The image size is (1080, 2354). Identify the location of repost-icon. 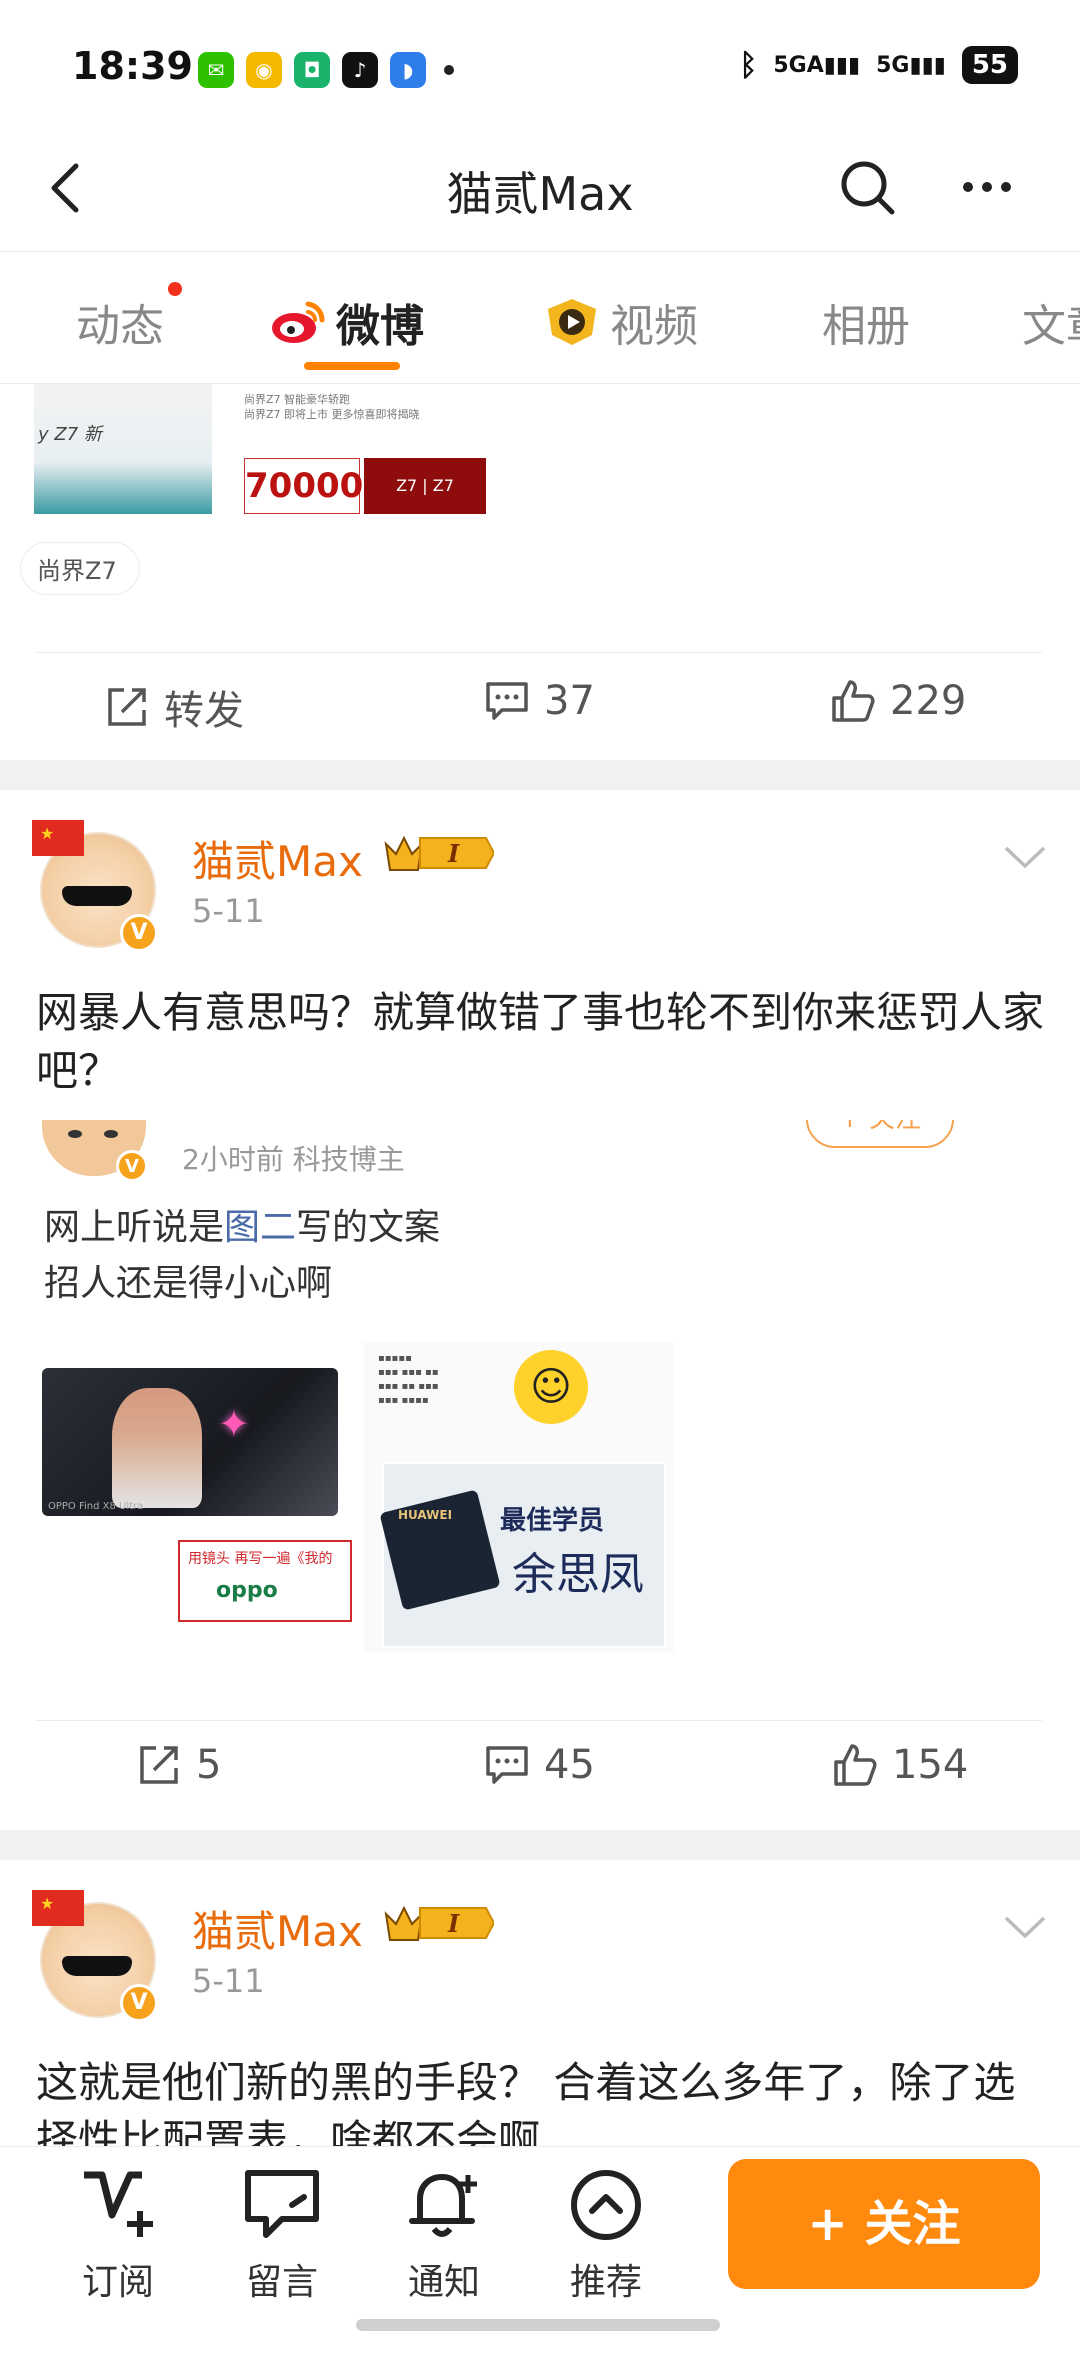
(159, 1765).